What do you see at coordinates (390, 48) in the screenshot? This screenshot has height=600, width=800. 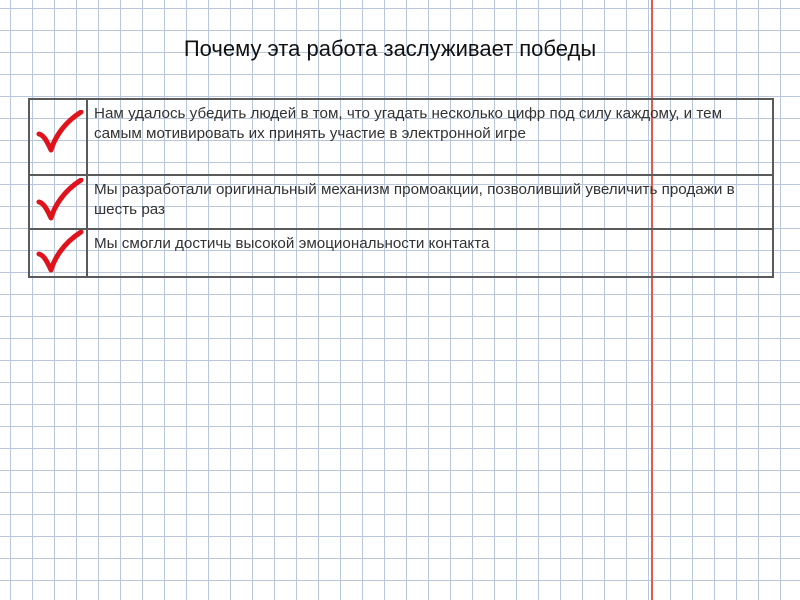 I see `page-title-text: Почему эта работа заслуживает победы` at bounding box center [390, 48].